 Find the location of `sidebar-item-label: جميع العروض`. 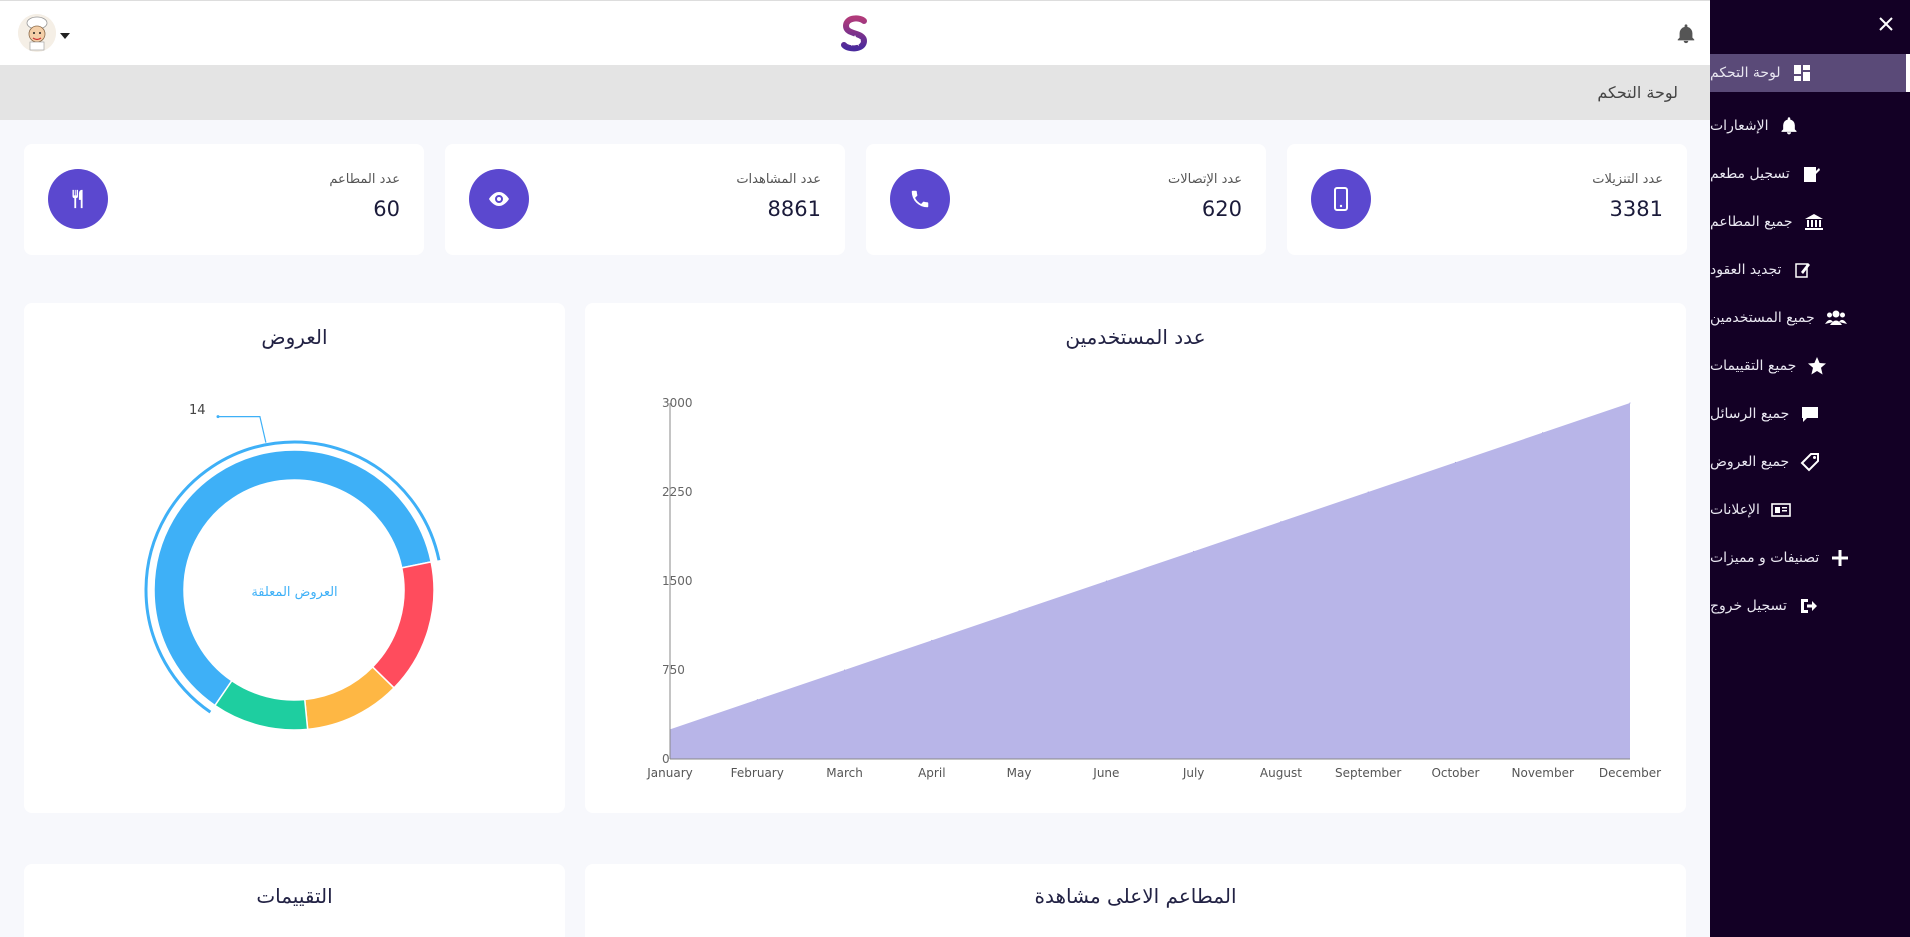

sidebar-item-label: جميع العروض is located at coordinates (1750, 462).